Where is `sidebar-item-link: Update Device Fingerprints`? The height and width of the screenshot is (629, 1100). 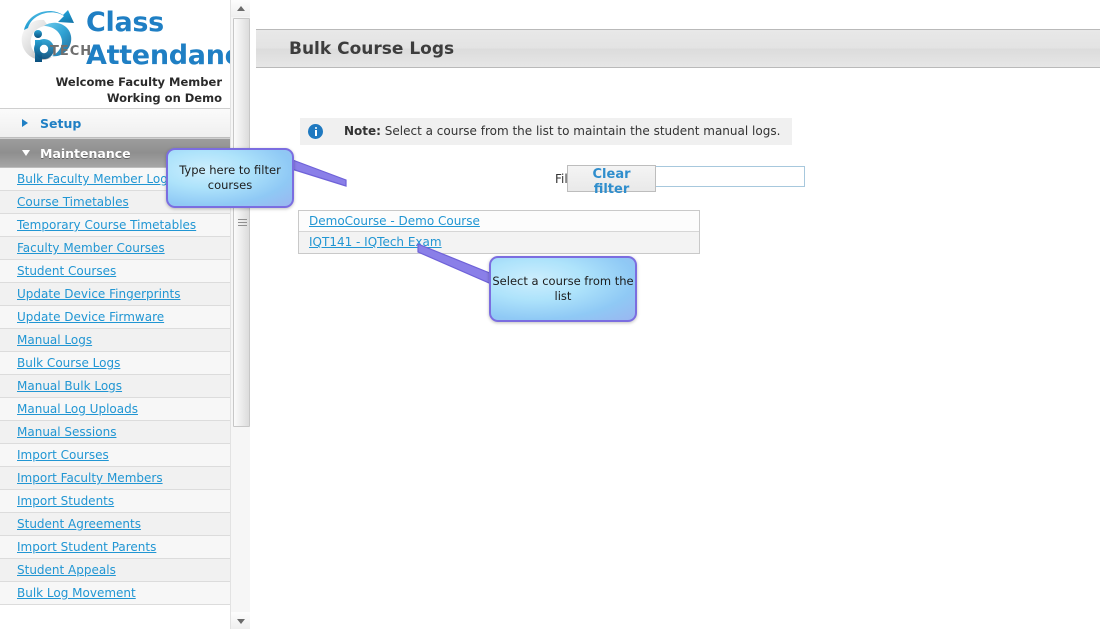
sidebar-item-link: Update Device Fingerprints is located at coordinates (98, 294).